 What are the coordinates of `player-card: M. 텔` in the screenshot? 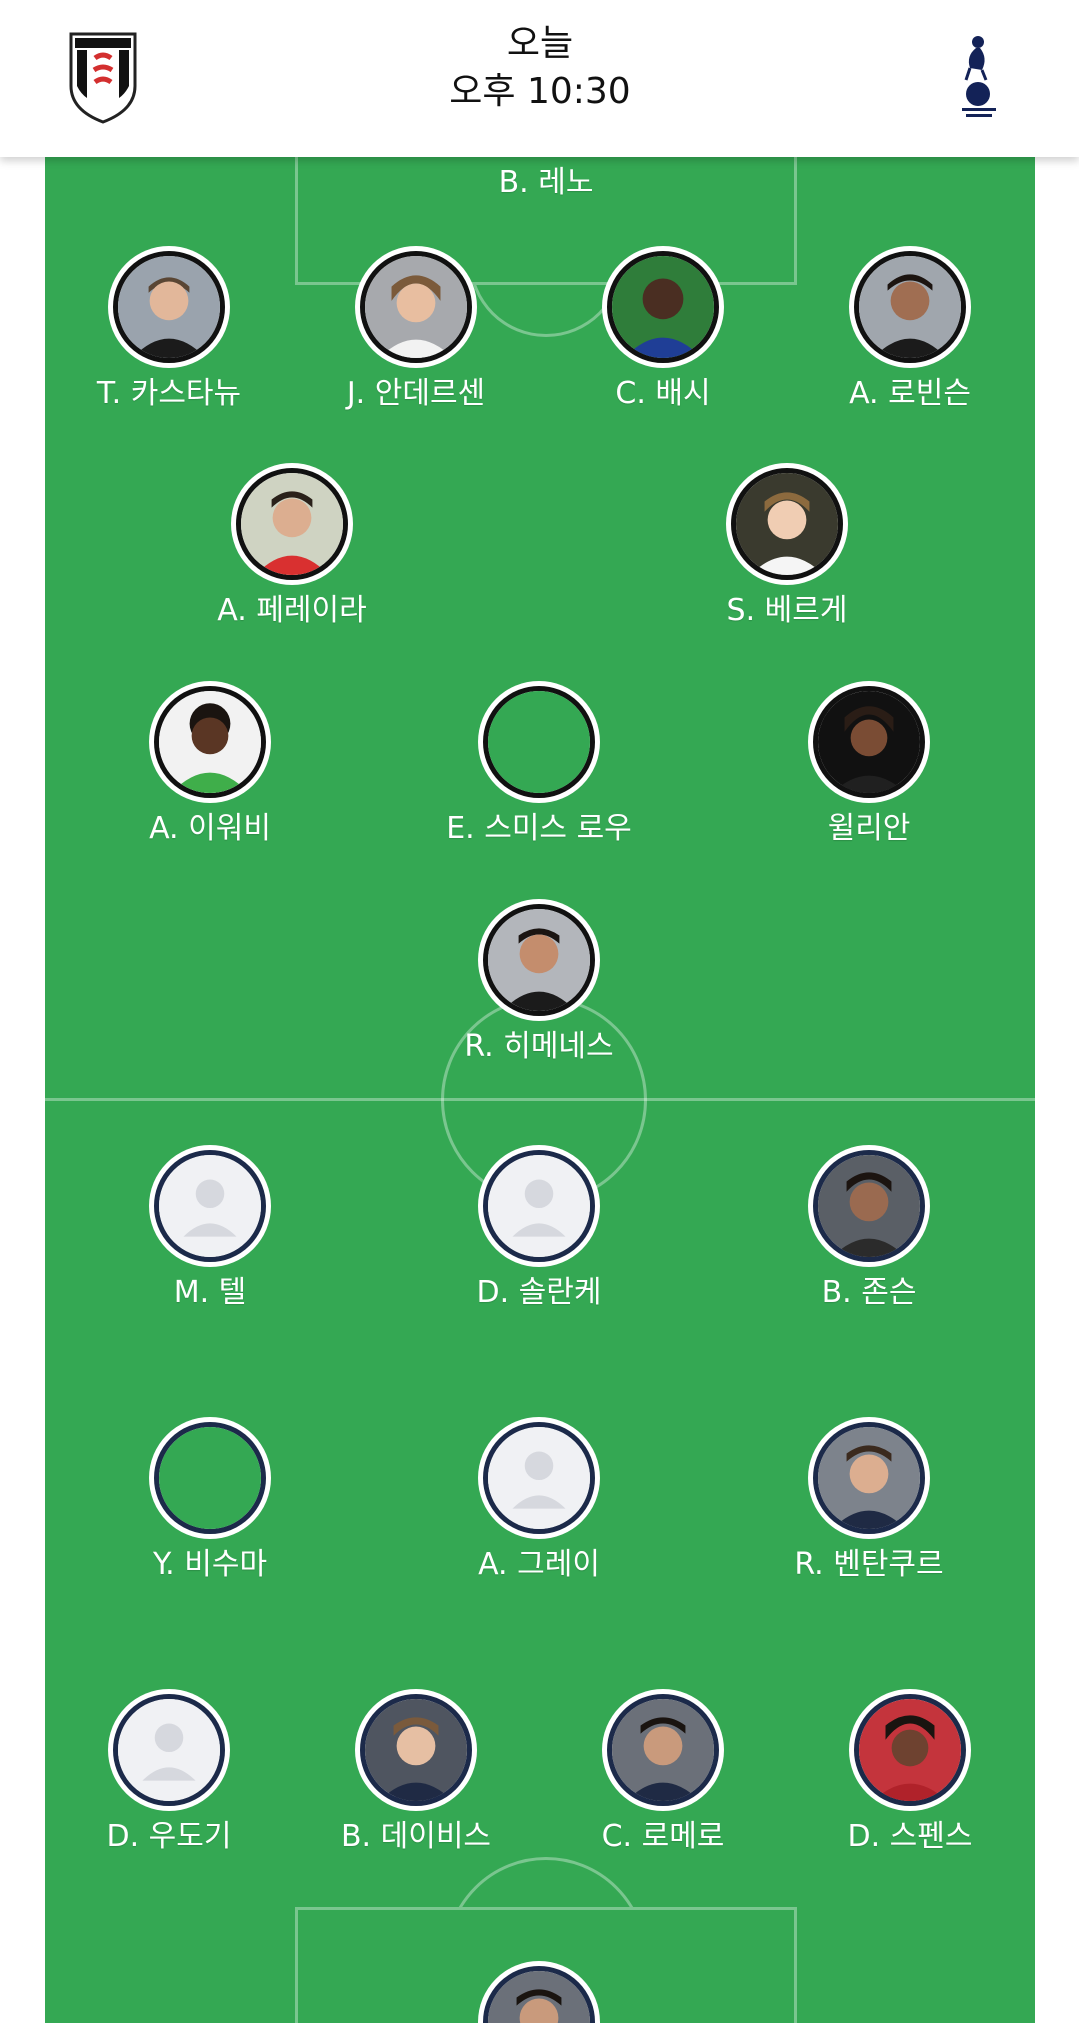 It's located at (210, 1229).